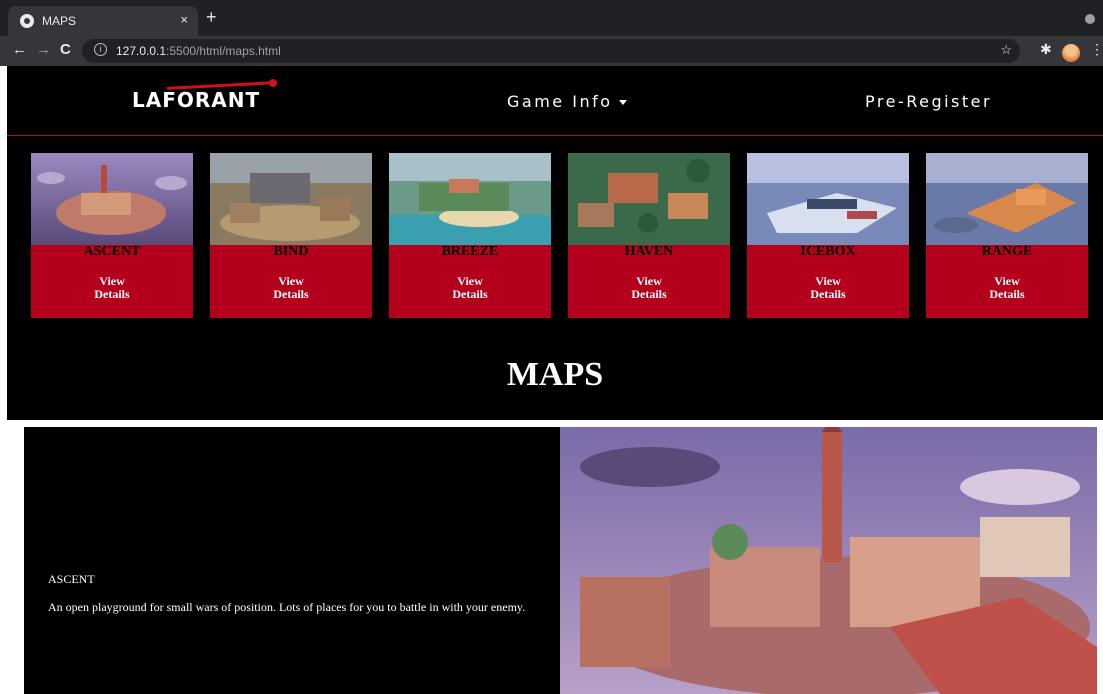 This screenshot has height=694, width=1103. I want to click on back-icon: ←, so click(19, 49).